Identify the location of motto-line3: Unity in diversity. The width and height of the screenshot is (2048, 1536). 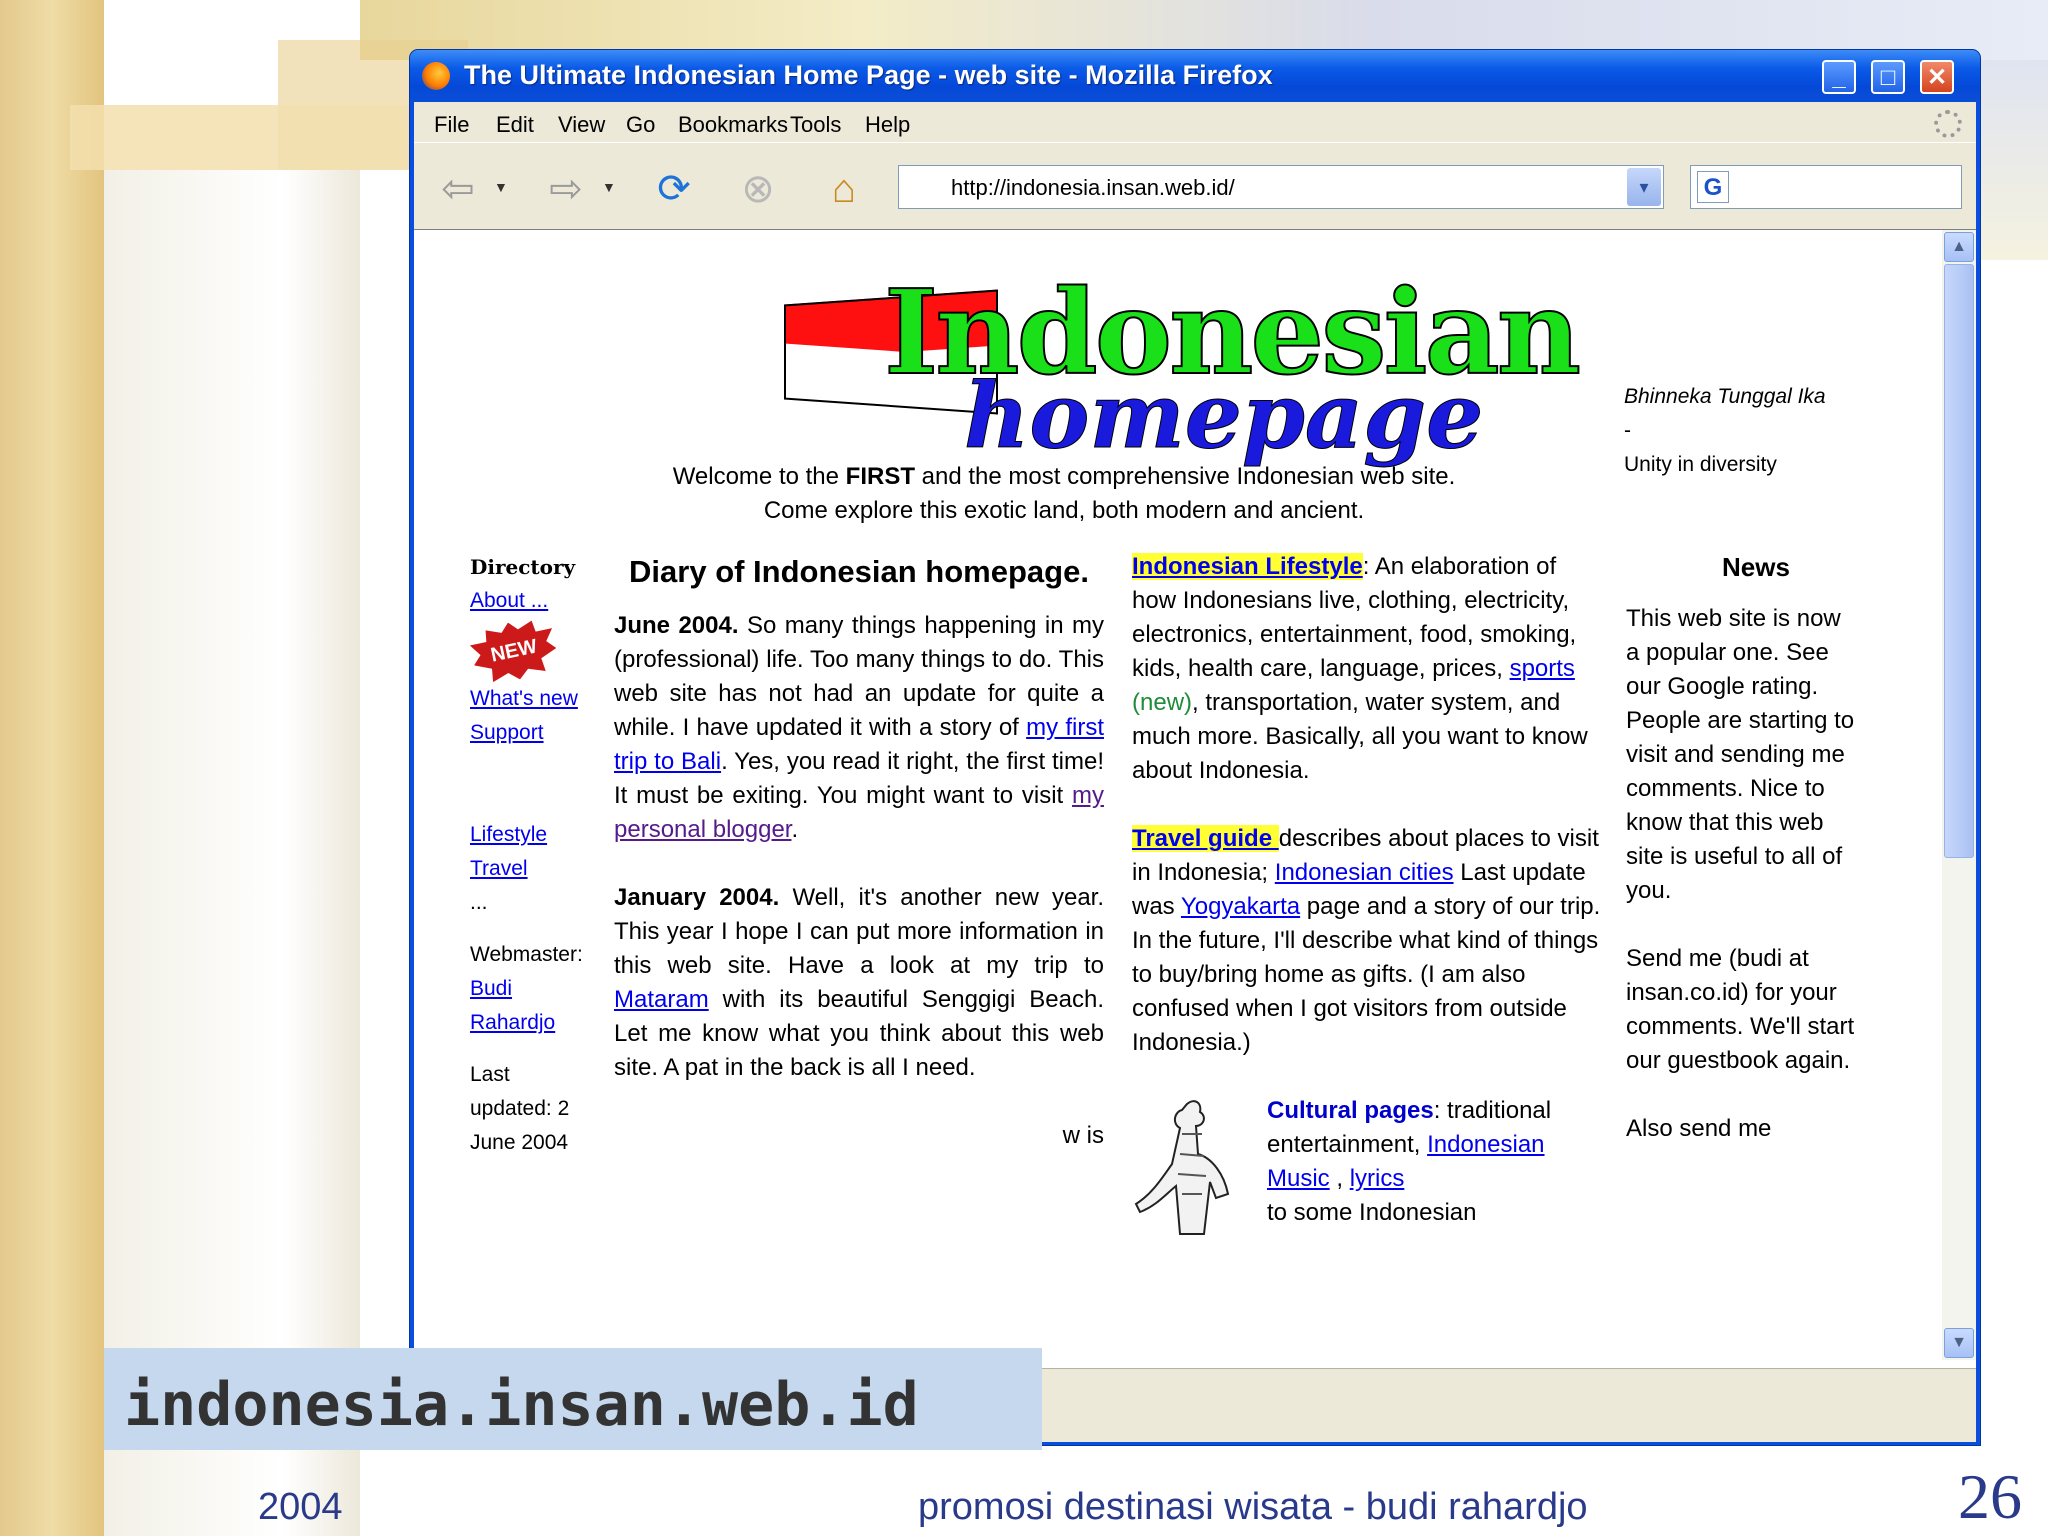
(1700, 464).